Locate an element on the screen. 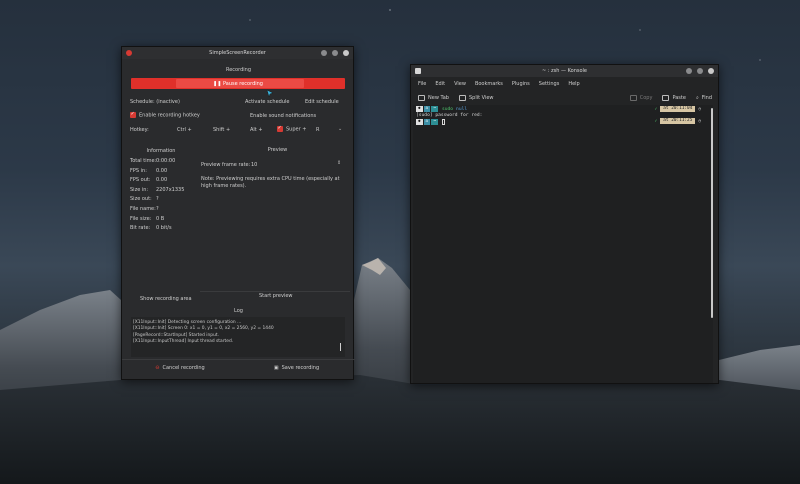 Image resolution: width=800 pixels, height=484 pixels. copy-label: Copy is located at coordinates (646, 98).